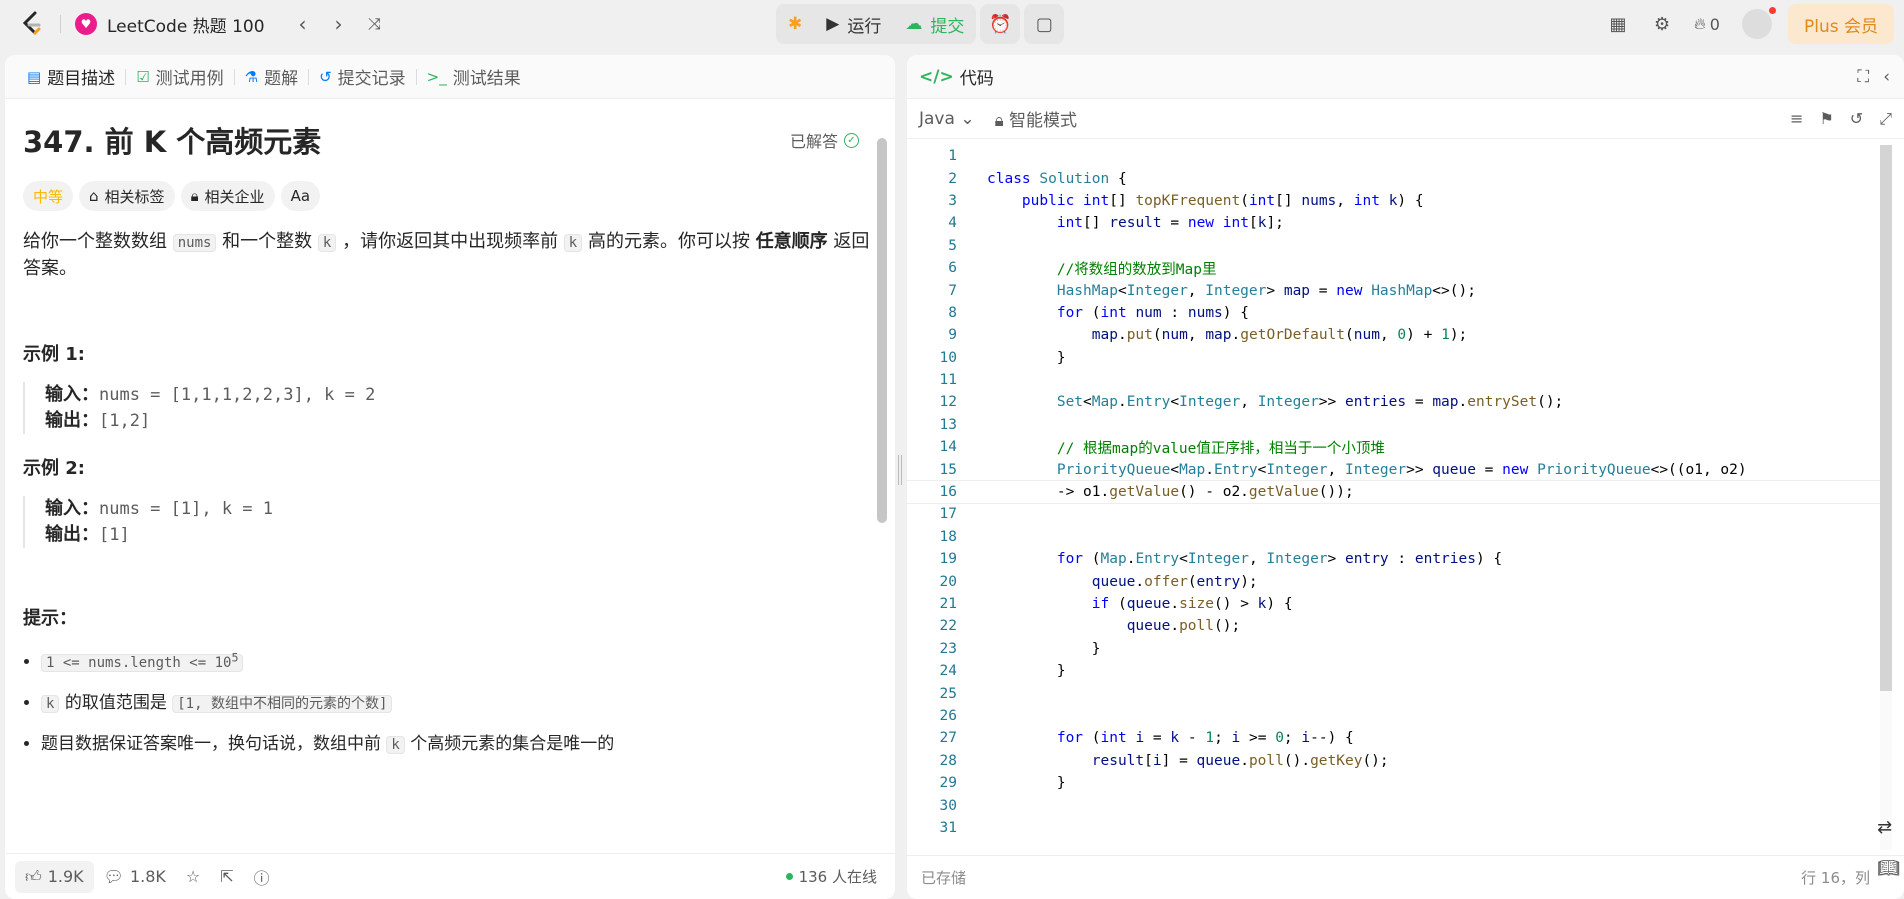 The image size is (1904, 899). I want to click on shuffle-icon: ⤨, so click(375, 24).